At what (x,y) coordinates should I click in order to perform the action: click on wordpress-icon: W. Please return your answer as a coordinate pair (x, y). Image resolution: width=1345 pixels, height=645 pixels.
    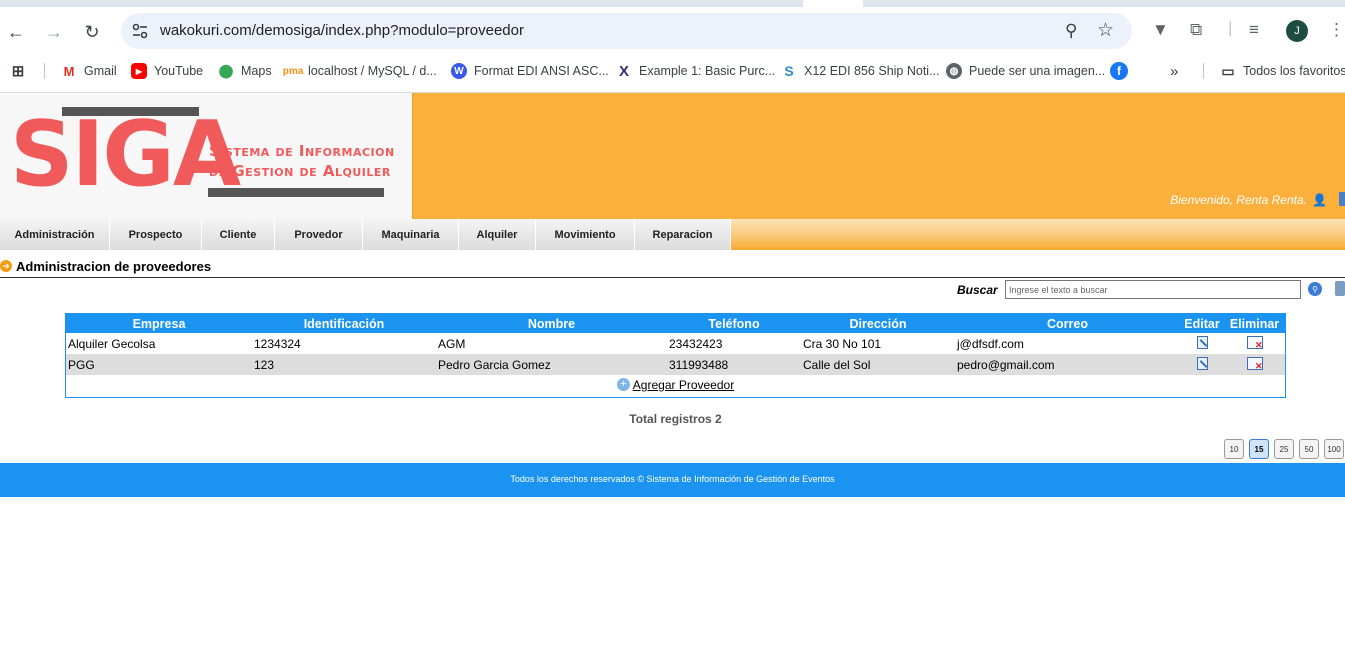
    Looking at the image, I should click on (459, 71).